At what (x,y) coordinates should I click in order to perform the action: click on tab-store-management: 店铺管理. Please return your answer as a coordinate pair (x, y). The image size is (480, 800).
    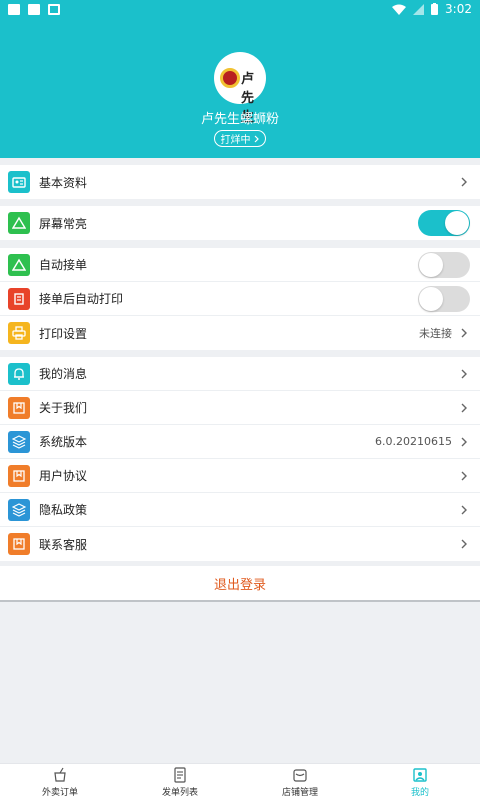
    Looking at the image, I should click on (300, 782).